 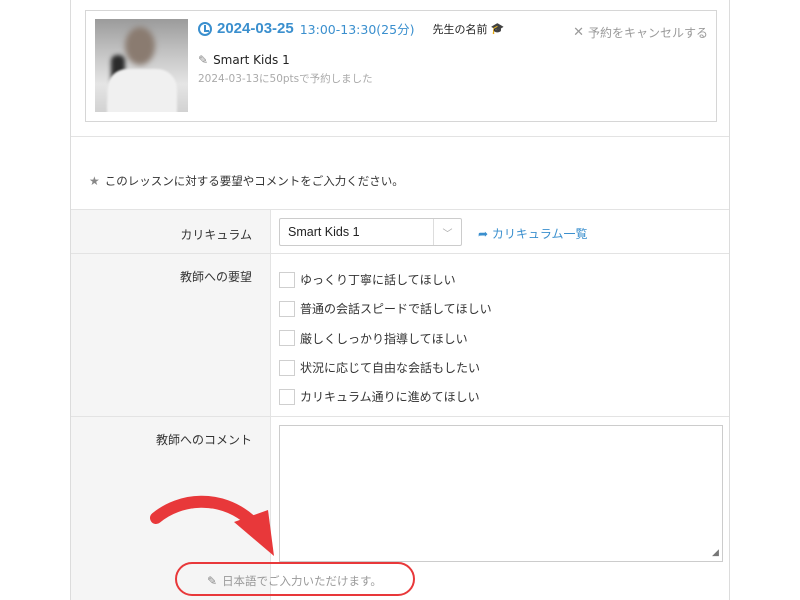 What do you see at coordinates (285, 79) in the screenshot?
I see `booked-note: 2024-03-13に50ptsで予約しました` at bounding box center [285, 79].